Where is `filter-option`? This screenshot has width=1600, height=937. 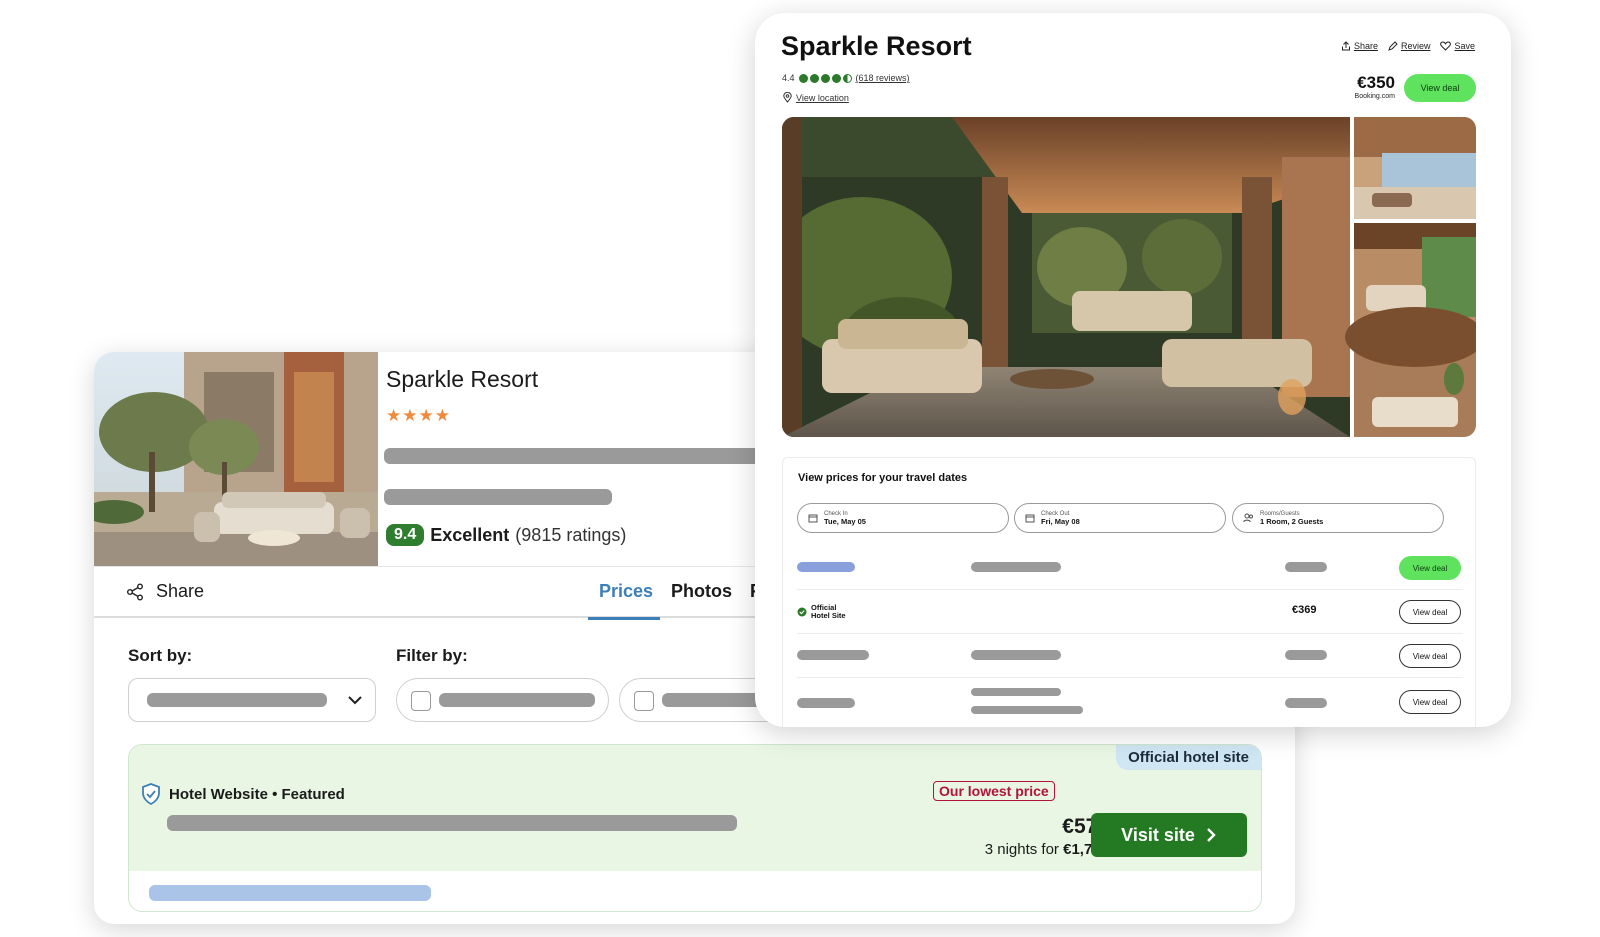 filter-option is located at coordinates (502, 700).